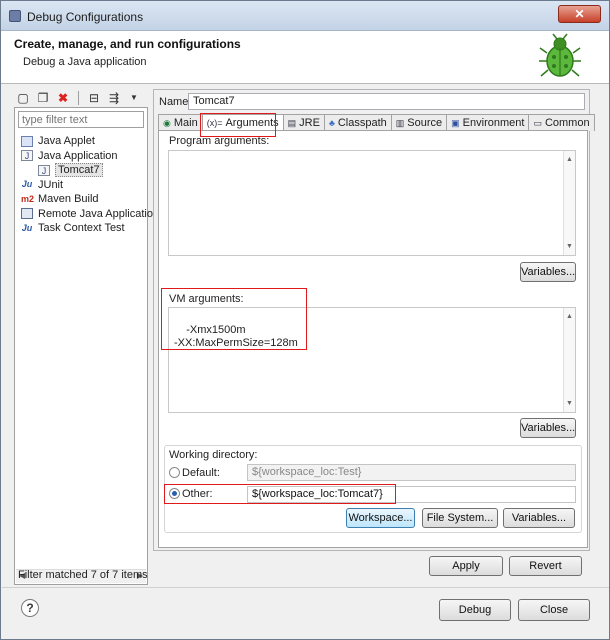 Image resolution: width=610 pixels, height=640 pixels. I want to click on close-button: Close, so click(554, 610).